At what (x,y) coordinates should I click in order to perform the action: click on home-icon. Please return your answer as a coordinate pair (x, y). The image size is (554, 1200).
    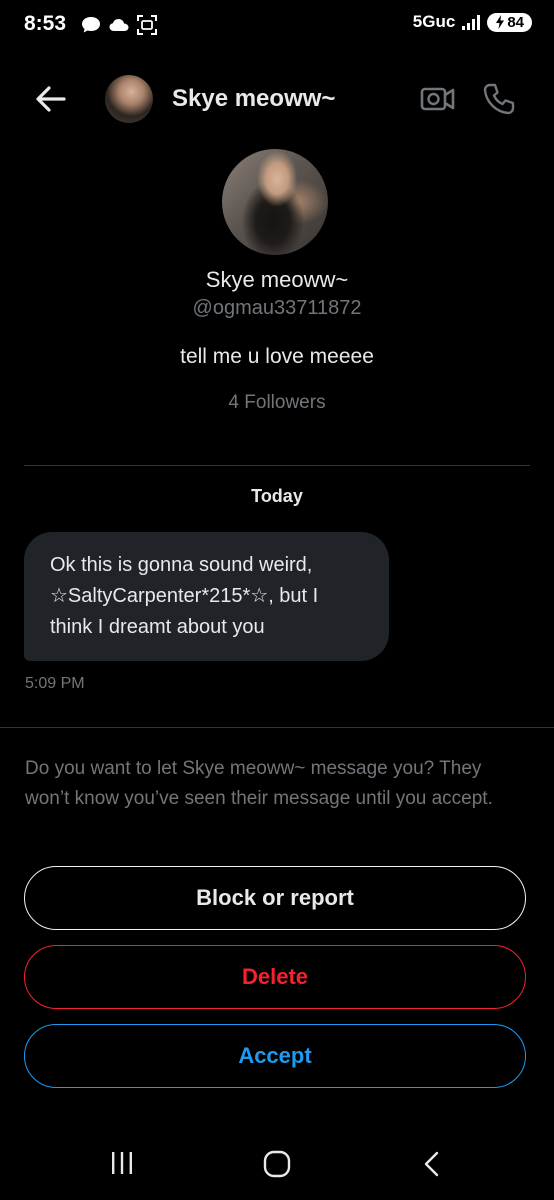
    Looking at the image, I should click on (277, 1164).